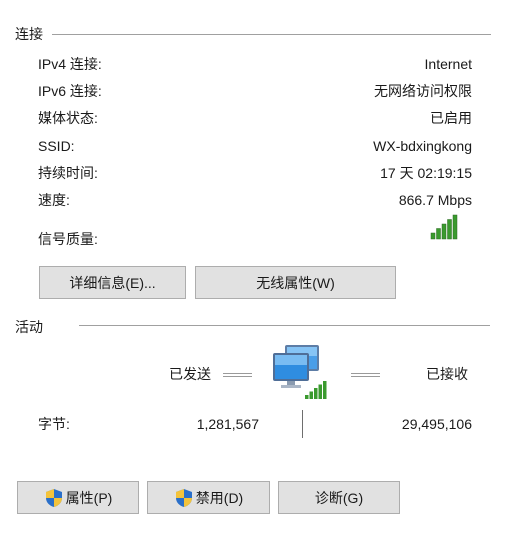 Image resolution: width=511 pixels, height=538 pixels. Describe the element at coordinates (29, 327) in the screenshot. I see `activity-group-title: 活动` at that location.